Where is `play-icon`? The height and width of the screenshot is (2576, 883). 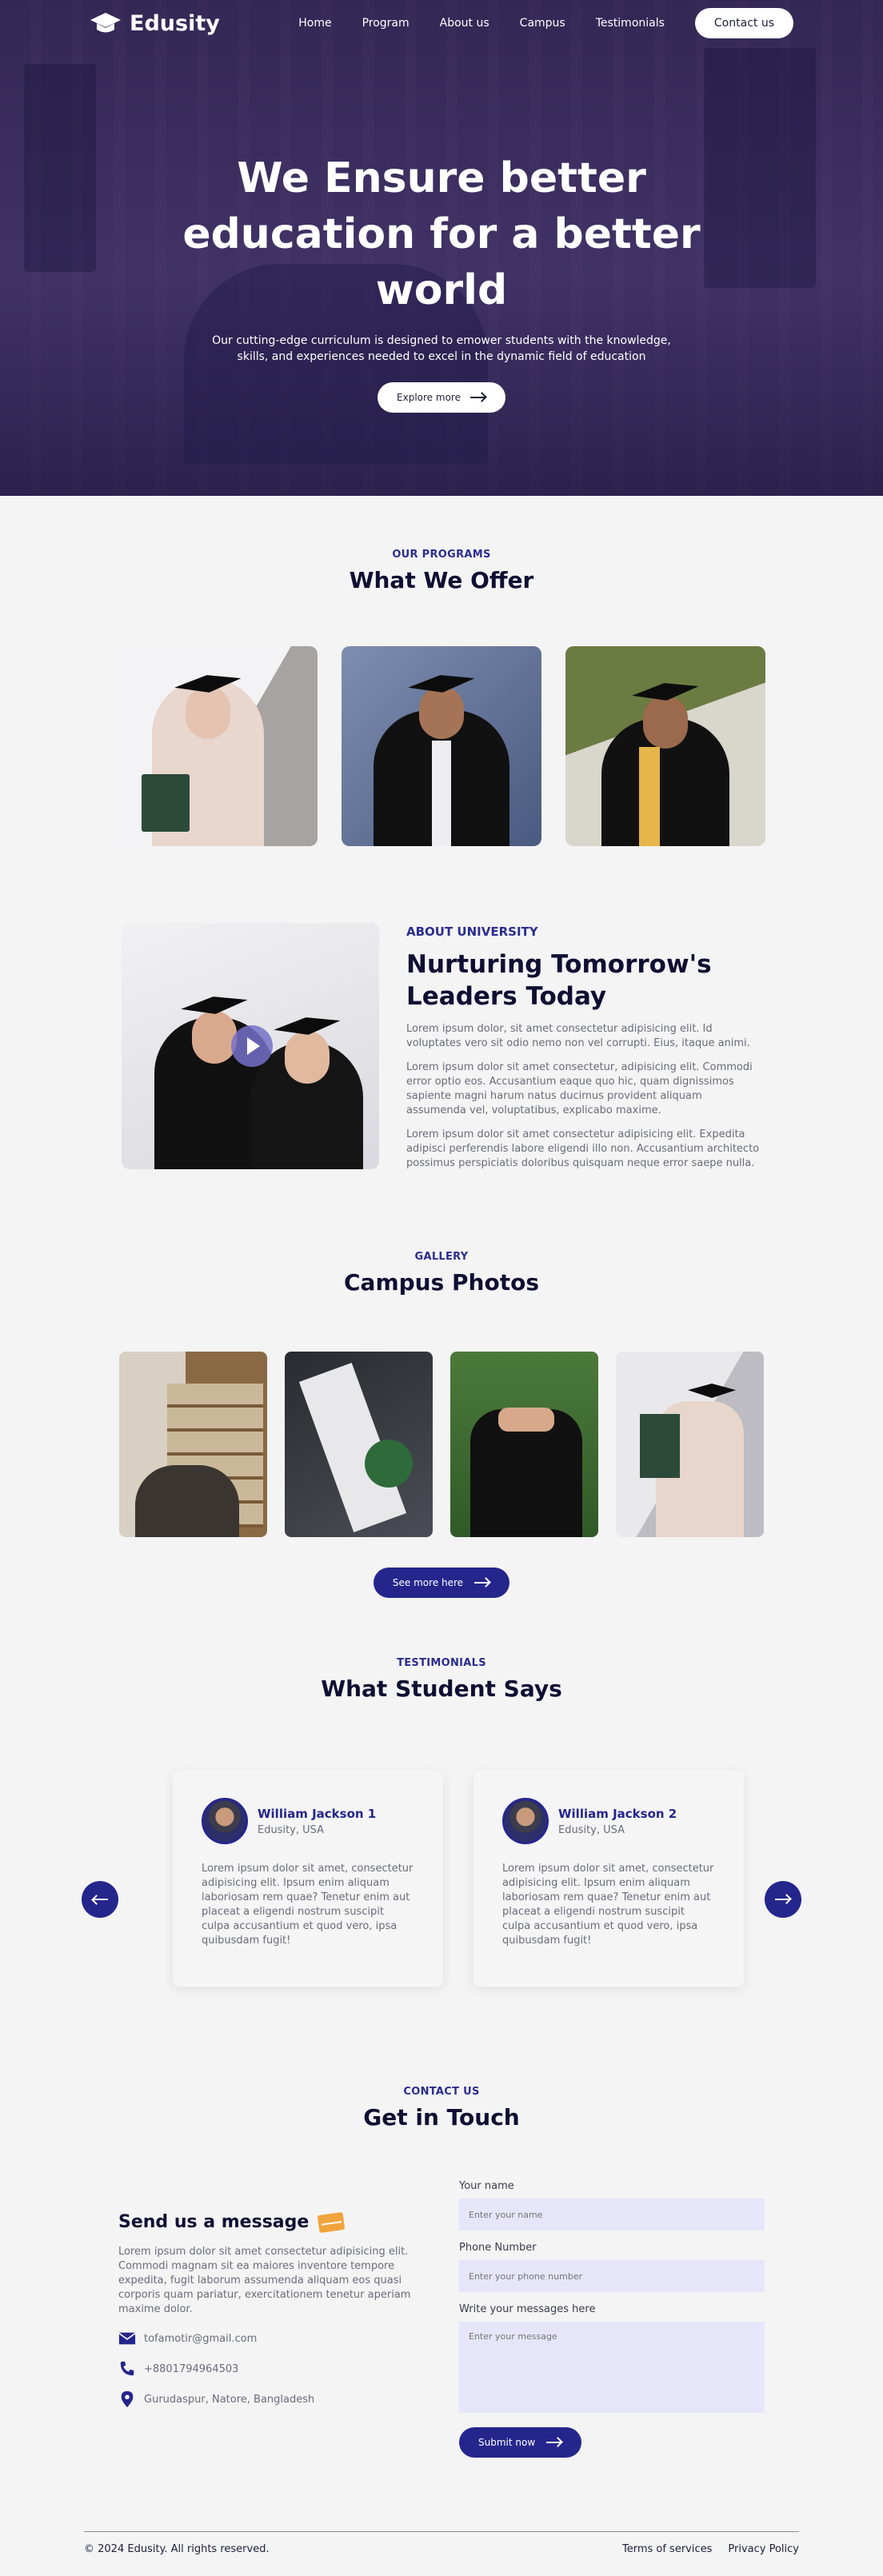 play-icon is located at coordinates (252, 1046).